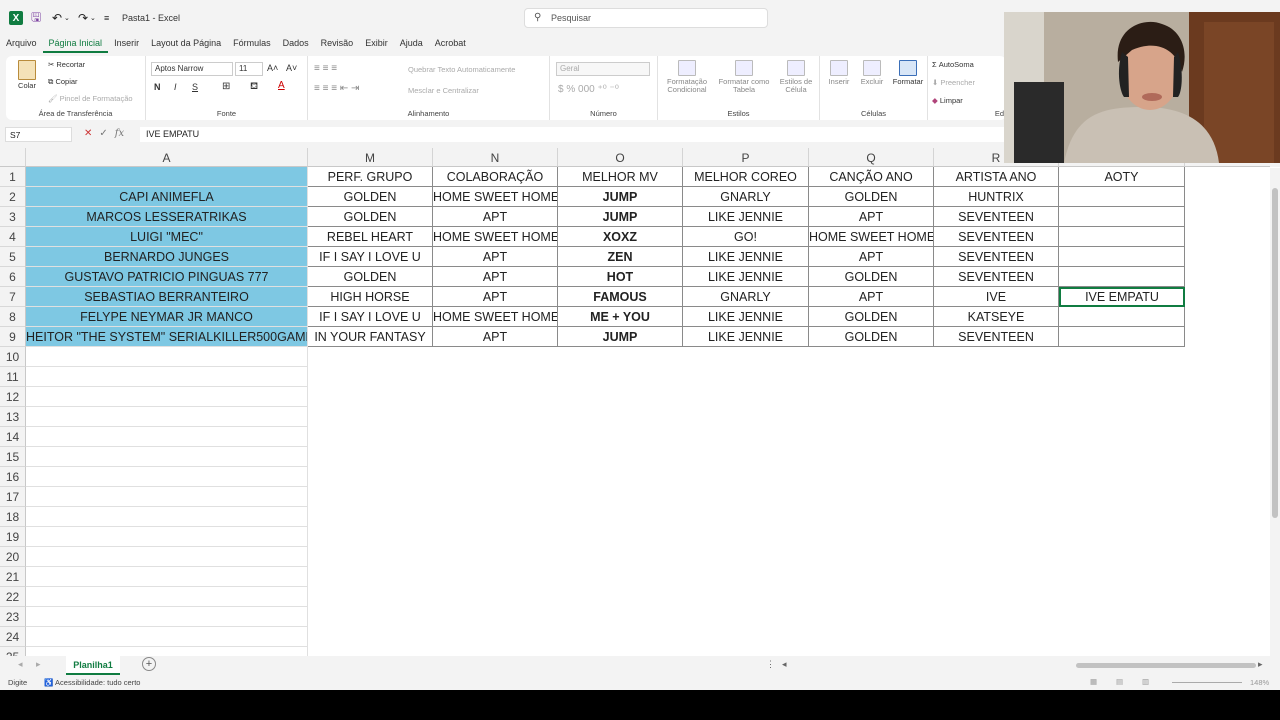  Describe the element at coordinates (370, 297) in the screenshot. I see `vote-cell: HIGH HORSE` at that location.